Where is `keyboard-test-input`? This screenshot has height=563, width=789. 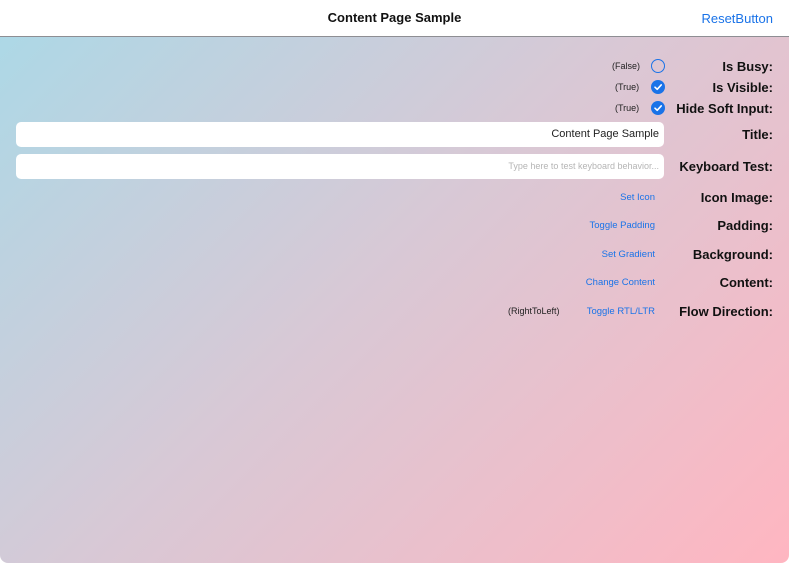 keyboard-test-input is located at coordinates (340, 166).